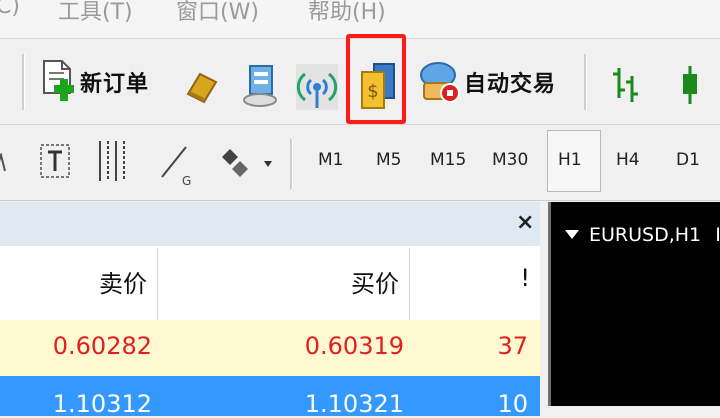  Describe the element at coordinates (115, 84) in the screenshot. I see `new-order-label: 新订单` at that location.